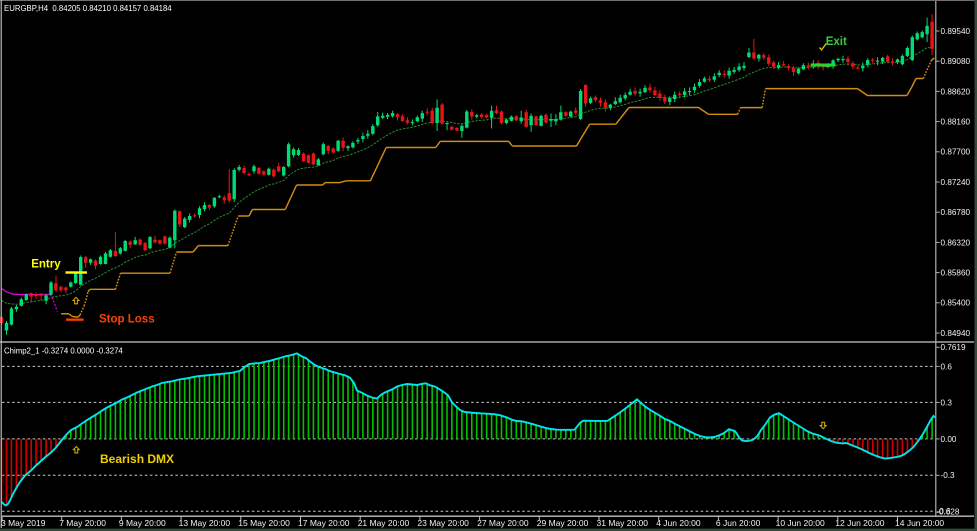 This screenshot has width=977, height=531. What do you see at coordinates (63, 351) in the screenshot?
I see `svg-text:Chimp2_1 -0.3274 0.0000 -0.327: Chimp2_1 -0.3274 0.0000 -0.3274` at bounding box center [63, 351].